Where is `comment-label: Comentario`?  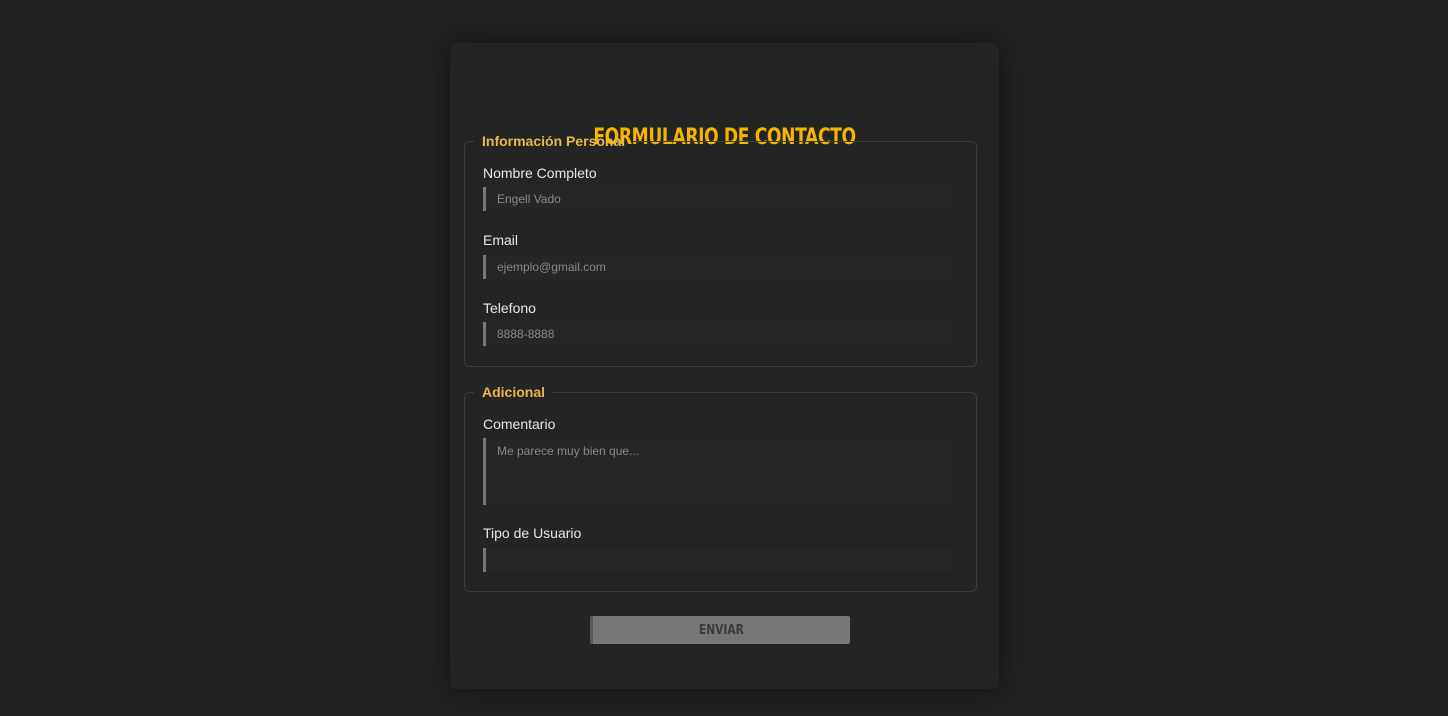
comment-label: Comentario is located at coordinates (519, 424).